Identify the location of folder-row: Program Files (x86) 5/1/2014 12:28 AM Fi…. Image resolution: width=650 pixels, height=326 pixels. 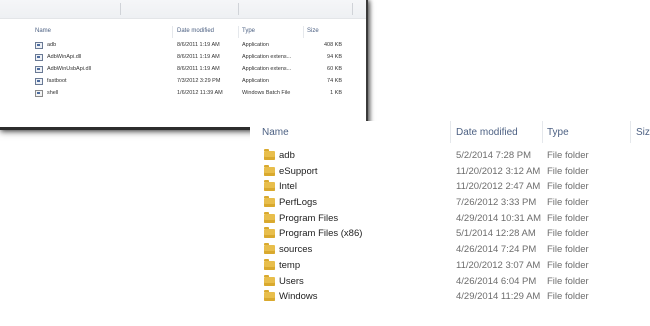
(450, 234).